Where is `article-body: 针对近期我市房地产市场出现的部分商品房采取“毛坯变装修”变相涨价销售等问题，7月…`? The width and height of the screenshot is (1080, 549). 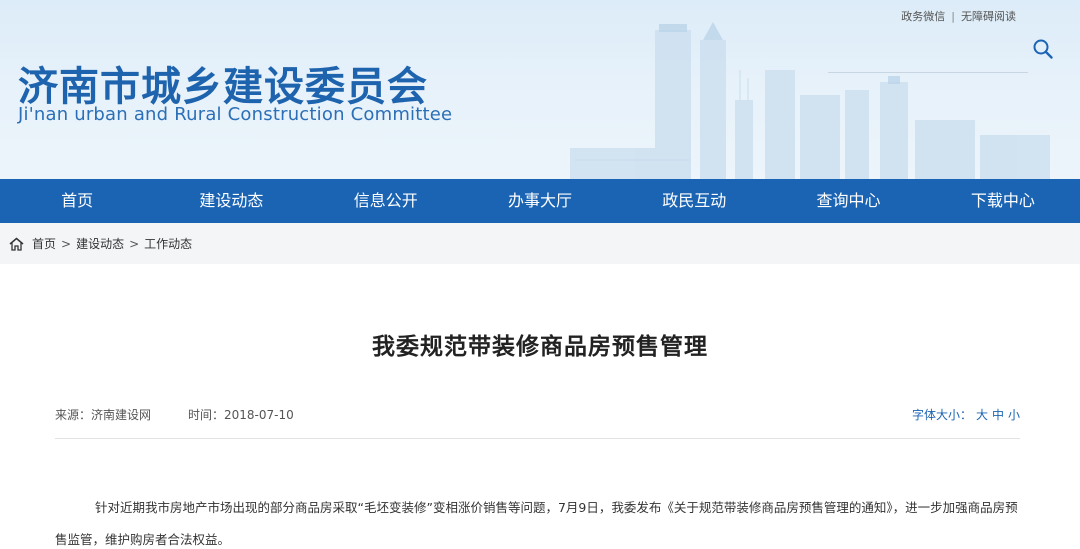
article-body: 针对近期我市房地产市场出现的部分商品房采取“毛坯变装修”变相涨价销售等问题，7月… is located at coordinates (536, 523).